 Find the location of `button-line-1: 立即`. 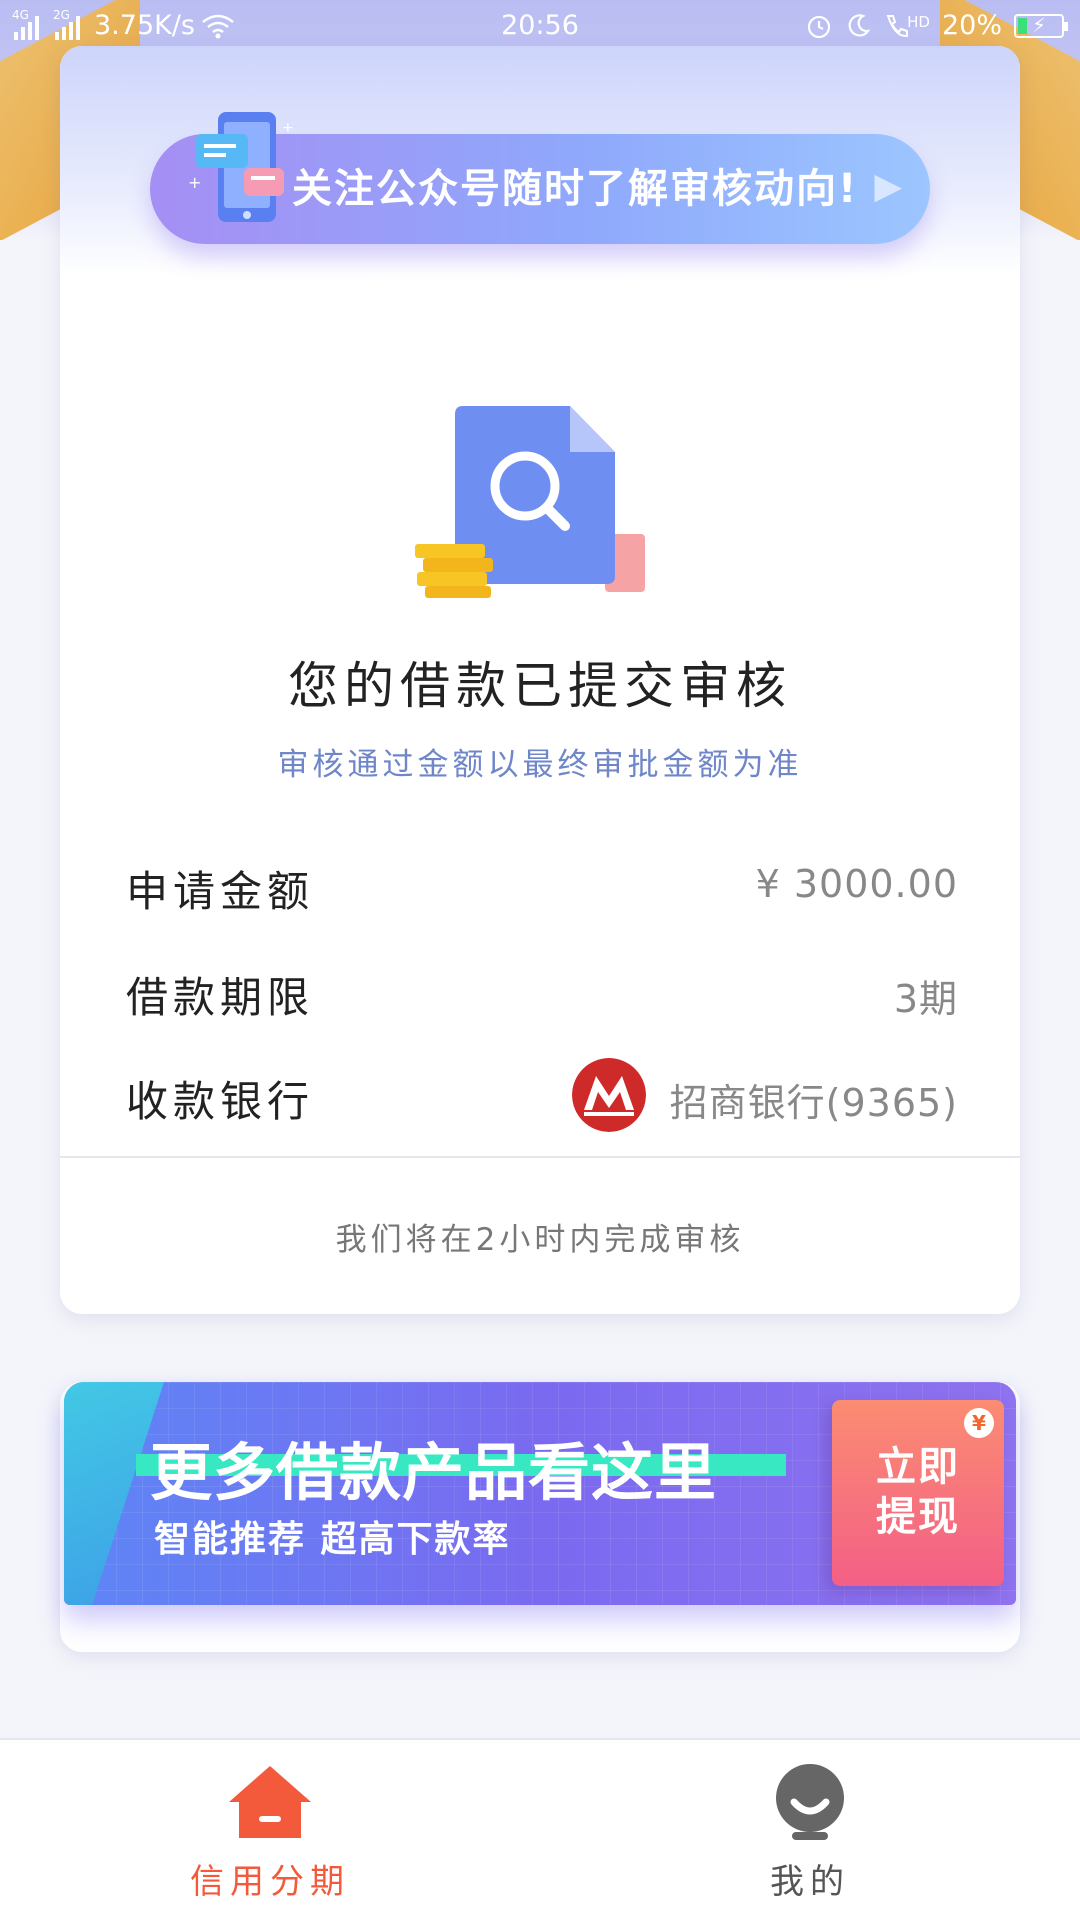

button-line-1: 立即 is located at coordinates (918, 1467).